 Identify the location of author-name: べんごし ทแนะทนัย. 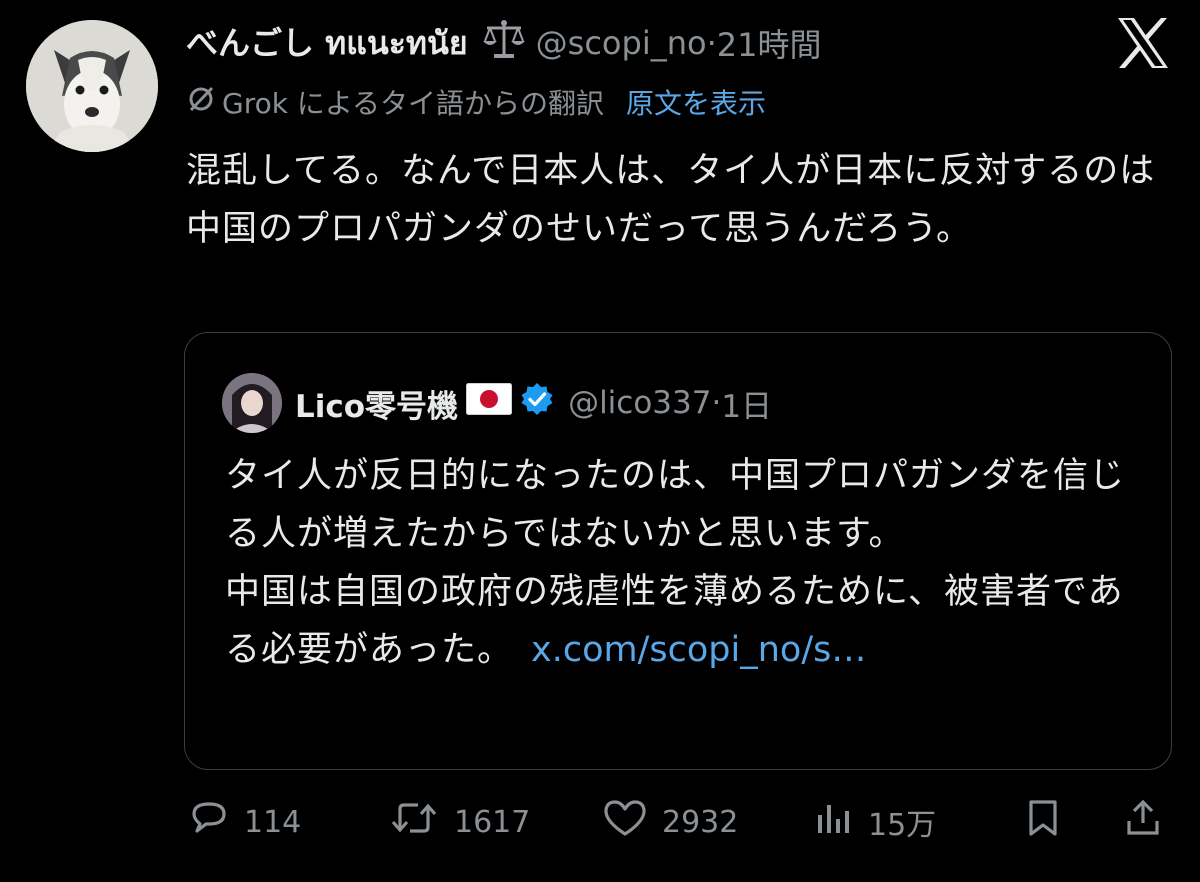
(327, 43).